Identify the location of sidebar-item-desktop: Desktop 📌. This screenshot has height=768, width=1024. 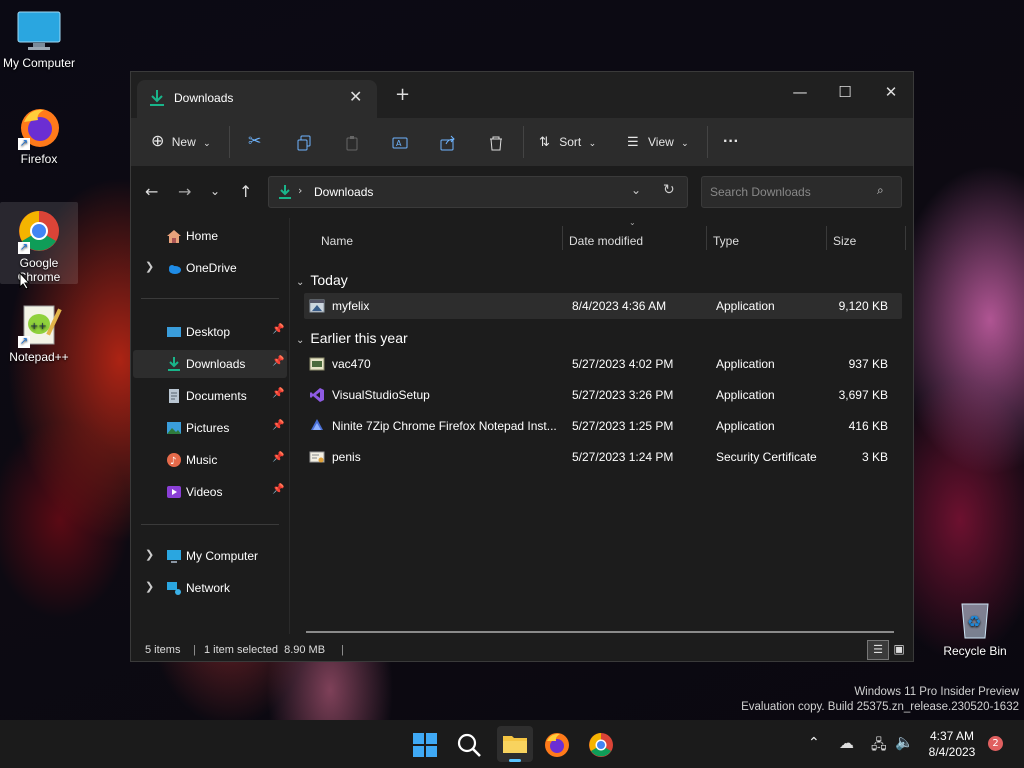
(210, 332).